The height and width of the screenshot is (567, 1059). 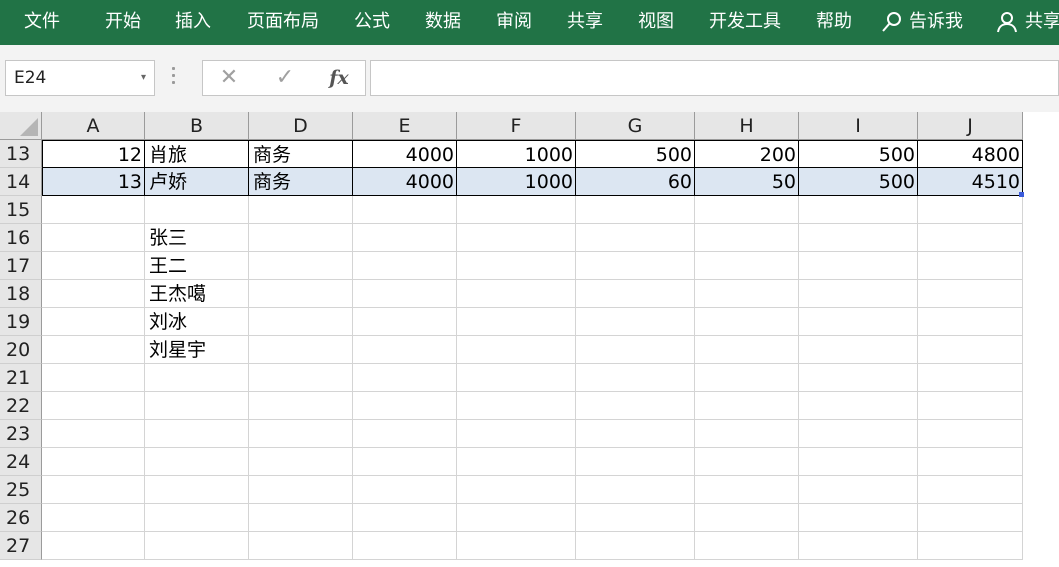 I want to click on cell-d23, so click(x=301, y=434).